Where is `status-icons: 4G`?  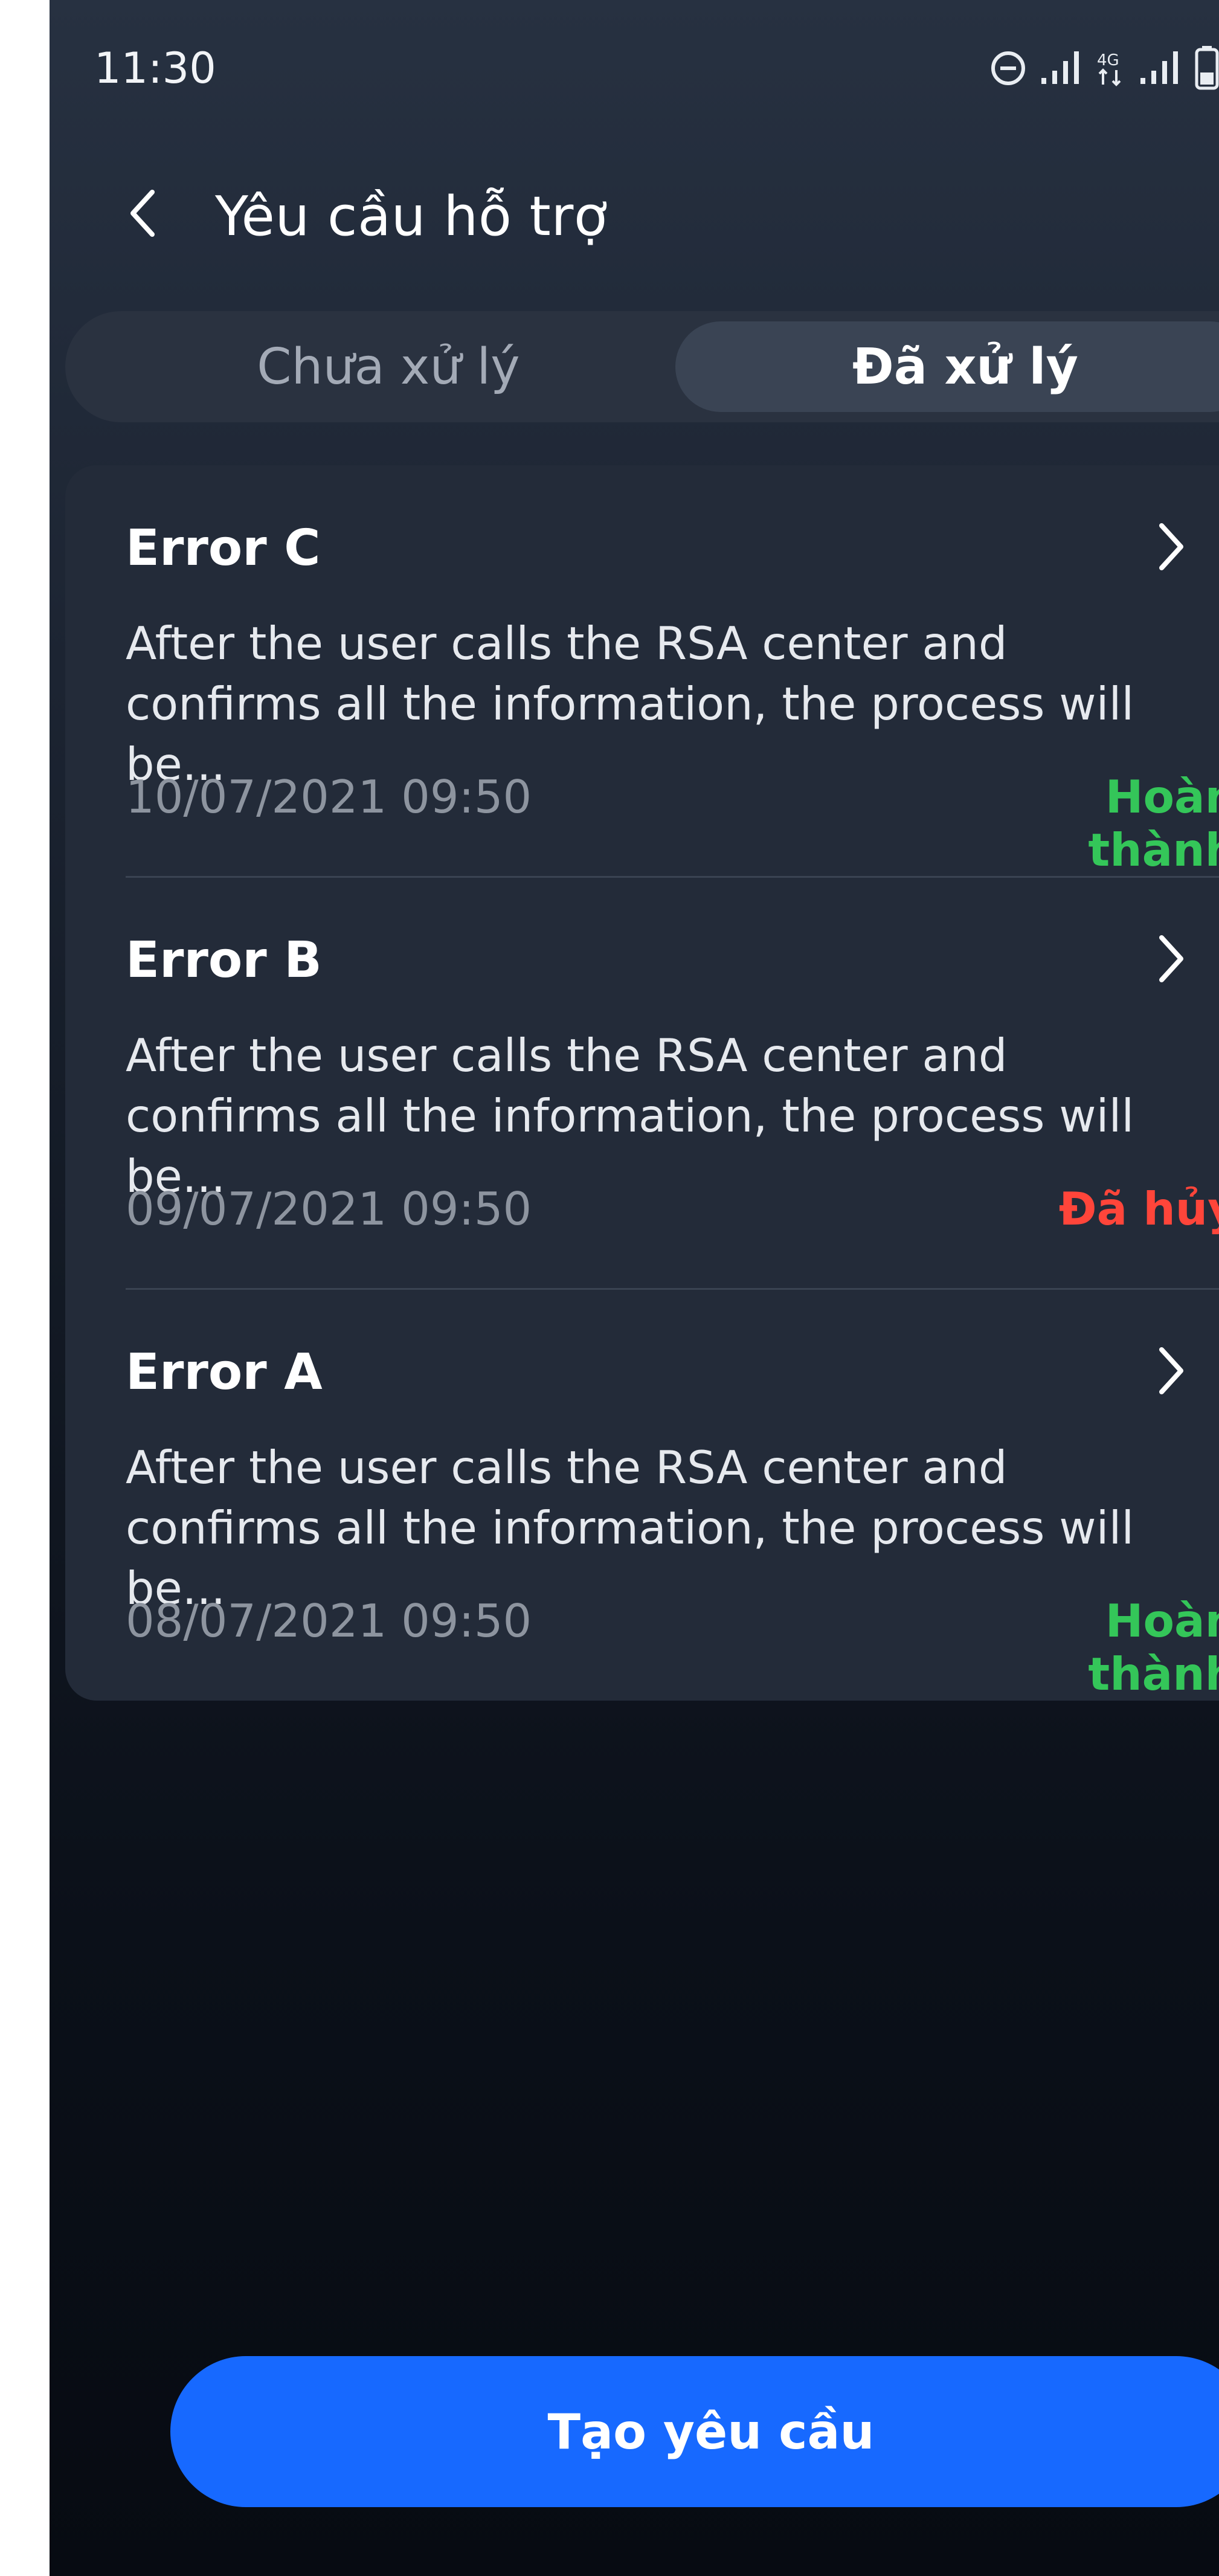
status-icons: 4G is located at coordinates (1104, 68).